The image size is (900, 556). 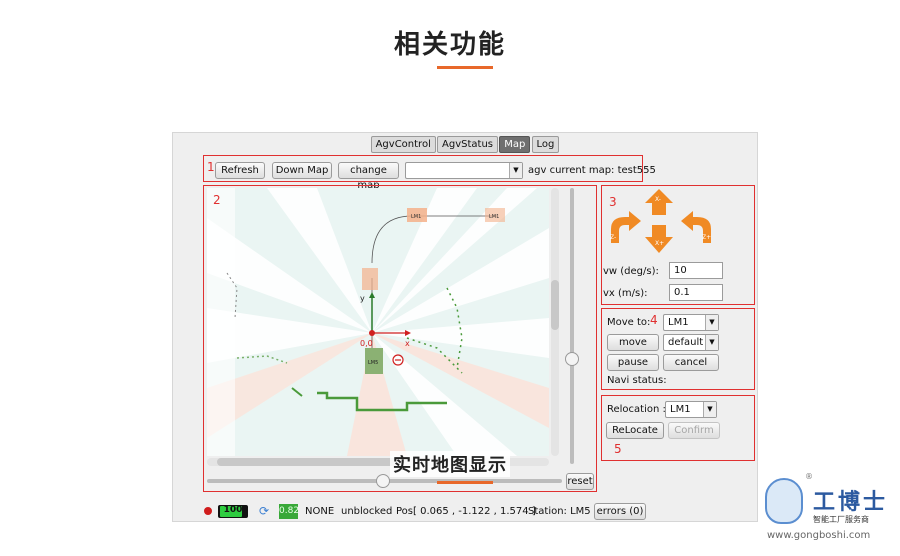 I want to click on logo-subtitle: 智能工厂服务商, so click(x=841, y=519).